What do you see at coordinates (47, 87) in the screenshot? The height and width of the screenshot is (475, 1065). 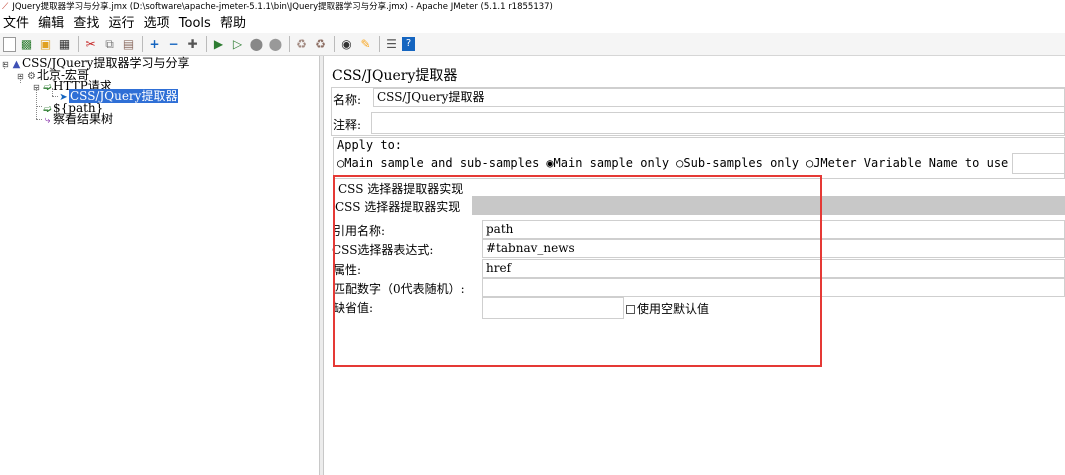 I see `pipette-icon: ➫` at bounding box center [47, 87].